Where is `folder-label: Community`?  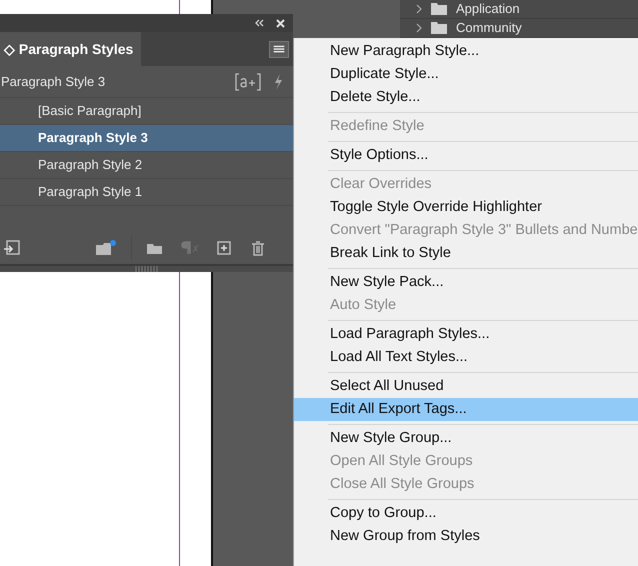 folder-label: Community is located at coordinates (489, 28).